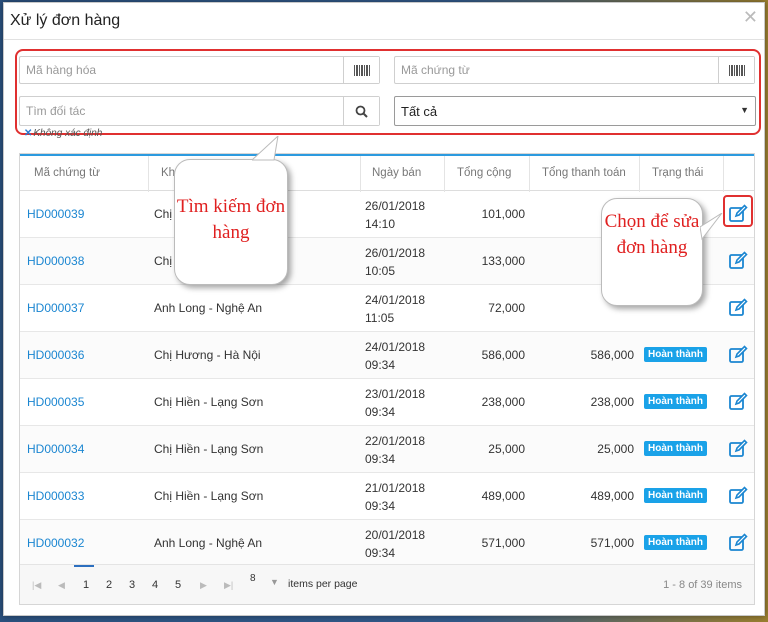  I want to click on status-select: Tất cả ▼, so click(575, 111).